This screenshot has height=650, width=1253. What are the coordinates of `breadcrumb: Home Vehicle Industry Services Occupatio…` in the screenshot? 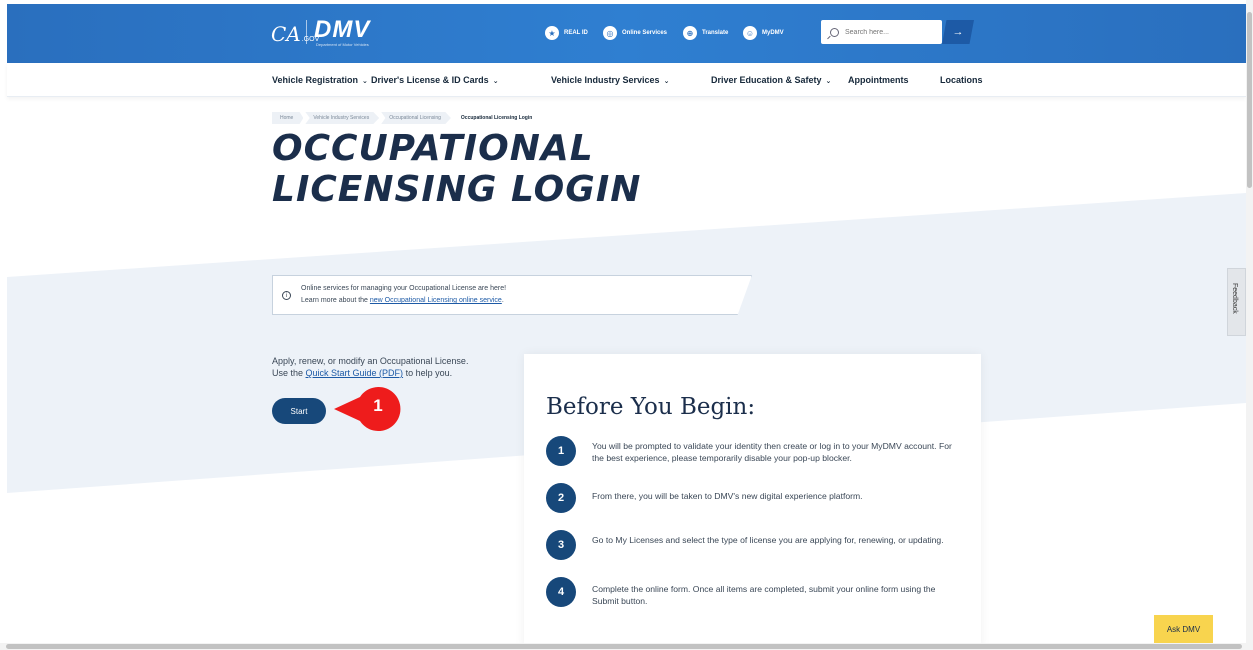 It's located at (408, 118).